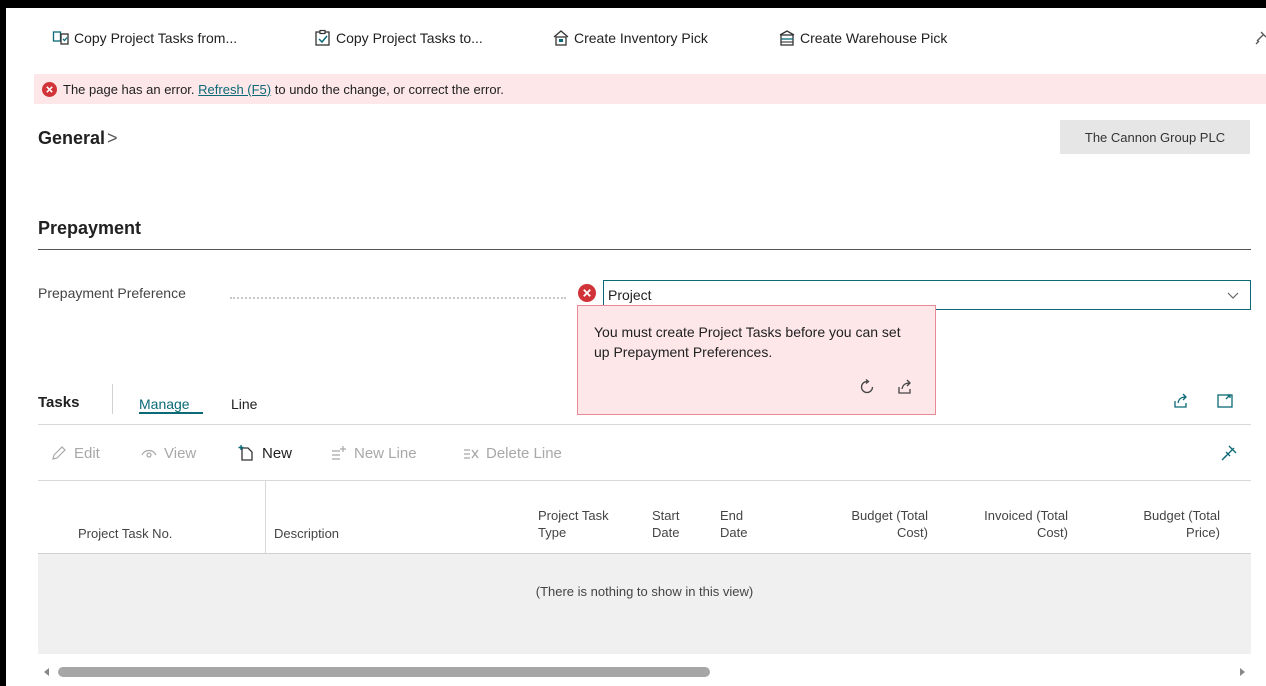 This screenshot has width=1266, height=686. What do you see at coordinates (384, 672) in the screenshot?
I see `scrollbar-thumb` at bounding box center [384, 672].